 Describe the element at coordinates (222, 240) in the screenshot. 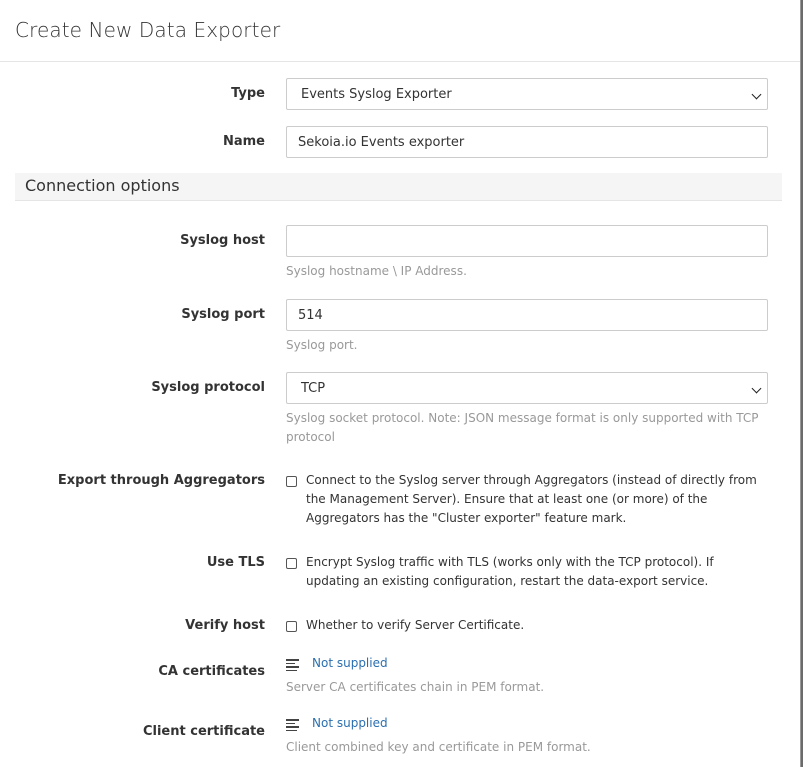

I see `syslog-host-label: Syslog host` at that location.